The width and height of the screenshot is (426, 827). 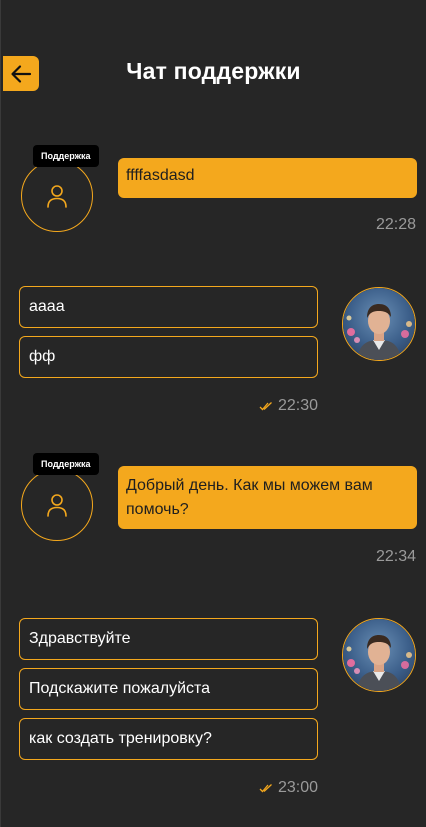 I want to click on message-time: 23:00, so click(x=288, y=788).